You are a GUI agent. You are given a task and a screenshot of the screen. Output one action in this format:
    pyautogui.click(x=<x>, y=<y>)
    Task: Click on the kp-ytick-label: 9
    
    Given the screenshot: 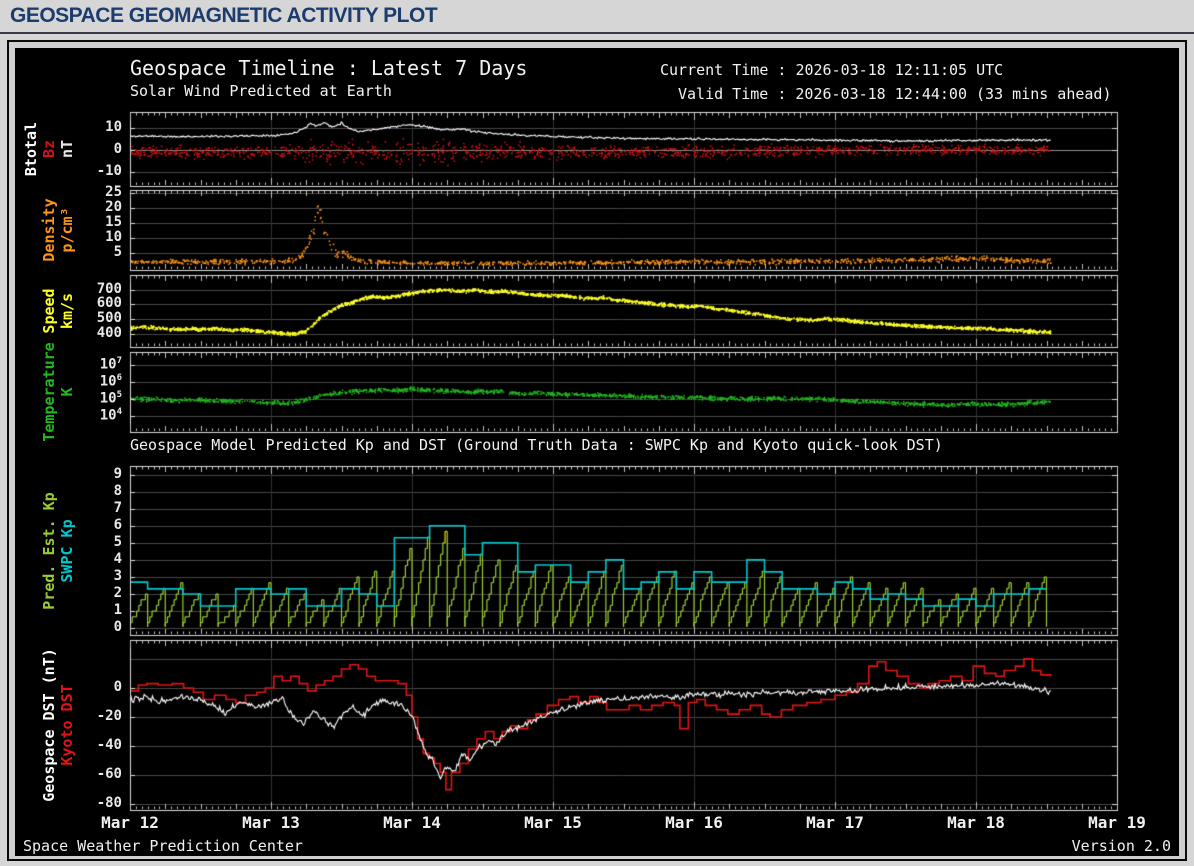 What is the action you would take?
    pyautogui.click(x=117, y=473)
    